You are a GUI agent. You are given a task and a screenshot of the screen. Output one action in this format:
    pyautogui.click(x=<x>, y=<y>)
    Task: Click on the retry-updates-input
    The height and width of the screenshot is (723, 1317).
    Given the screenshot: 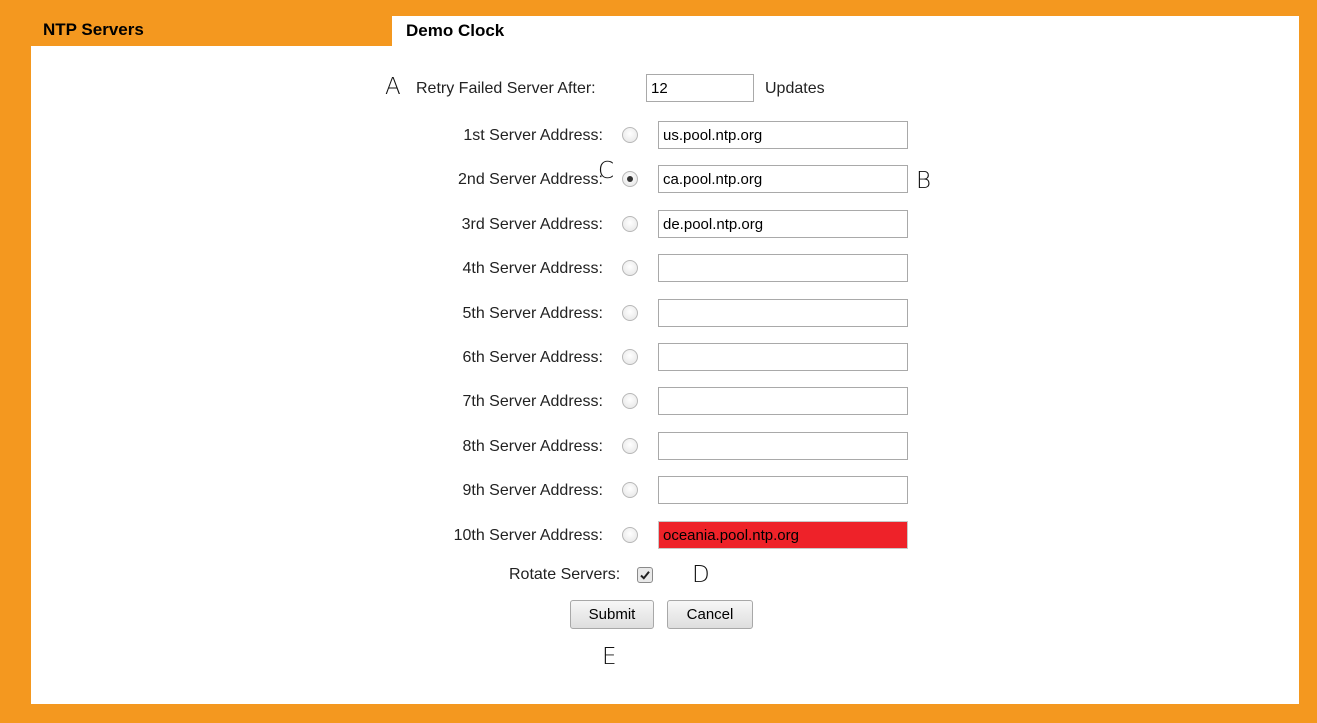 What is the action you would take?
    pyautogui.click(x=700, y=88)
    